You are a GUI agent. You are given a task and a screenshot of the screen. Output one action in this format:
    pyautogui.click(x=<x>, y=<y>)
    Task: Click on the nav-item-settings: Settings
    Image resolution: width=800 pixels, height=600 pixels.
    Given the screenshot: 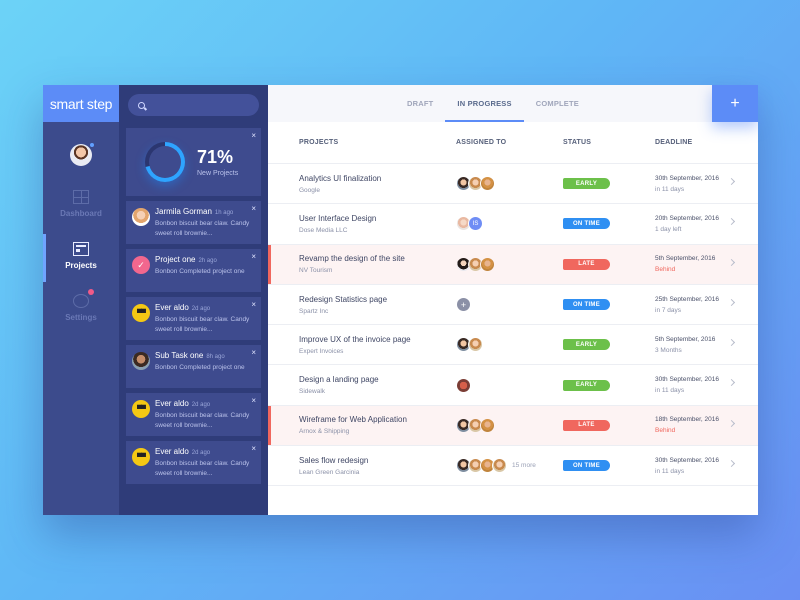 What is the action you would take?
    pyautogui.click(x=81, y=305)
    